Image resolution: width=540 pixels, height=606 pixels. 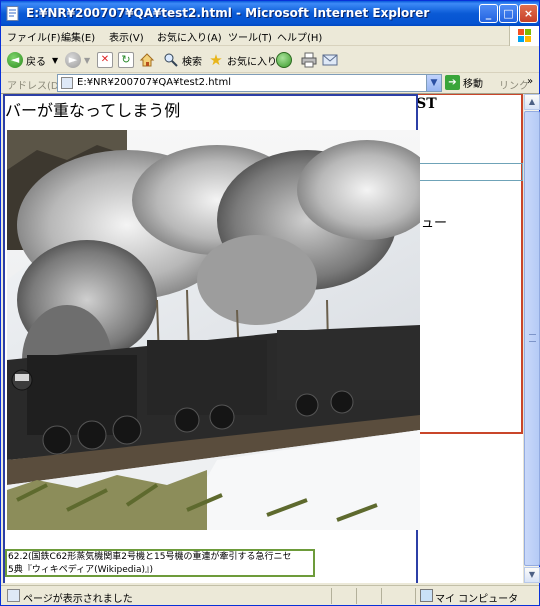 What do you see at coordinates (192, 62) in the screenshot?
I see `search-label: 検索` at bounding box center [192, 62].